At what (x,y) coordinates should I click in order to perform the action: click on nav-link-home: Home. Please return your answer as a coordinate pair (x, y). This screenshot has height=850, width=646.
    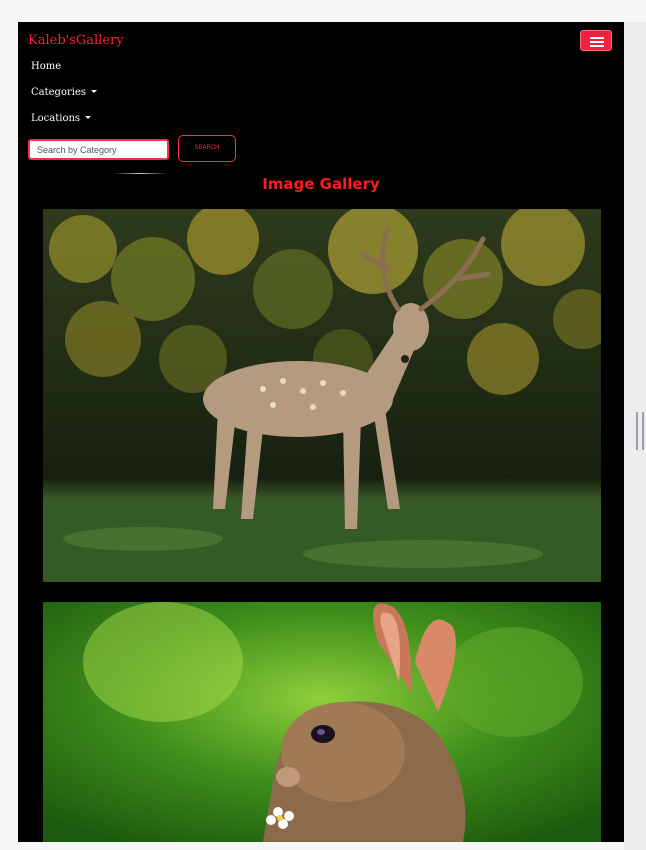
    Looking at the image, I should click on (46, 66).